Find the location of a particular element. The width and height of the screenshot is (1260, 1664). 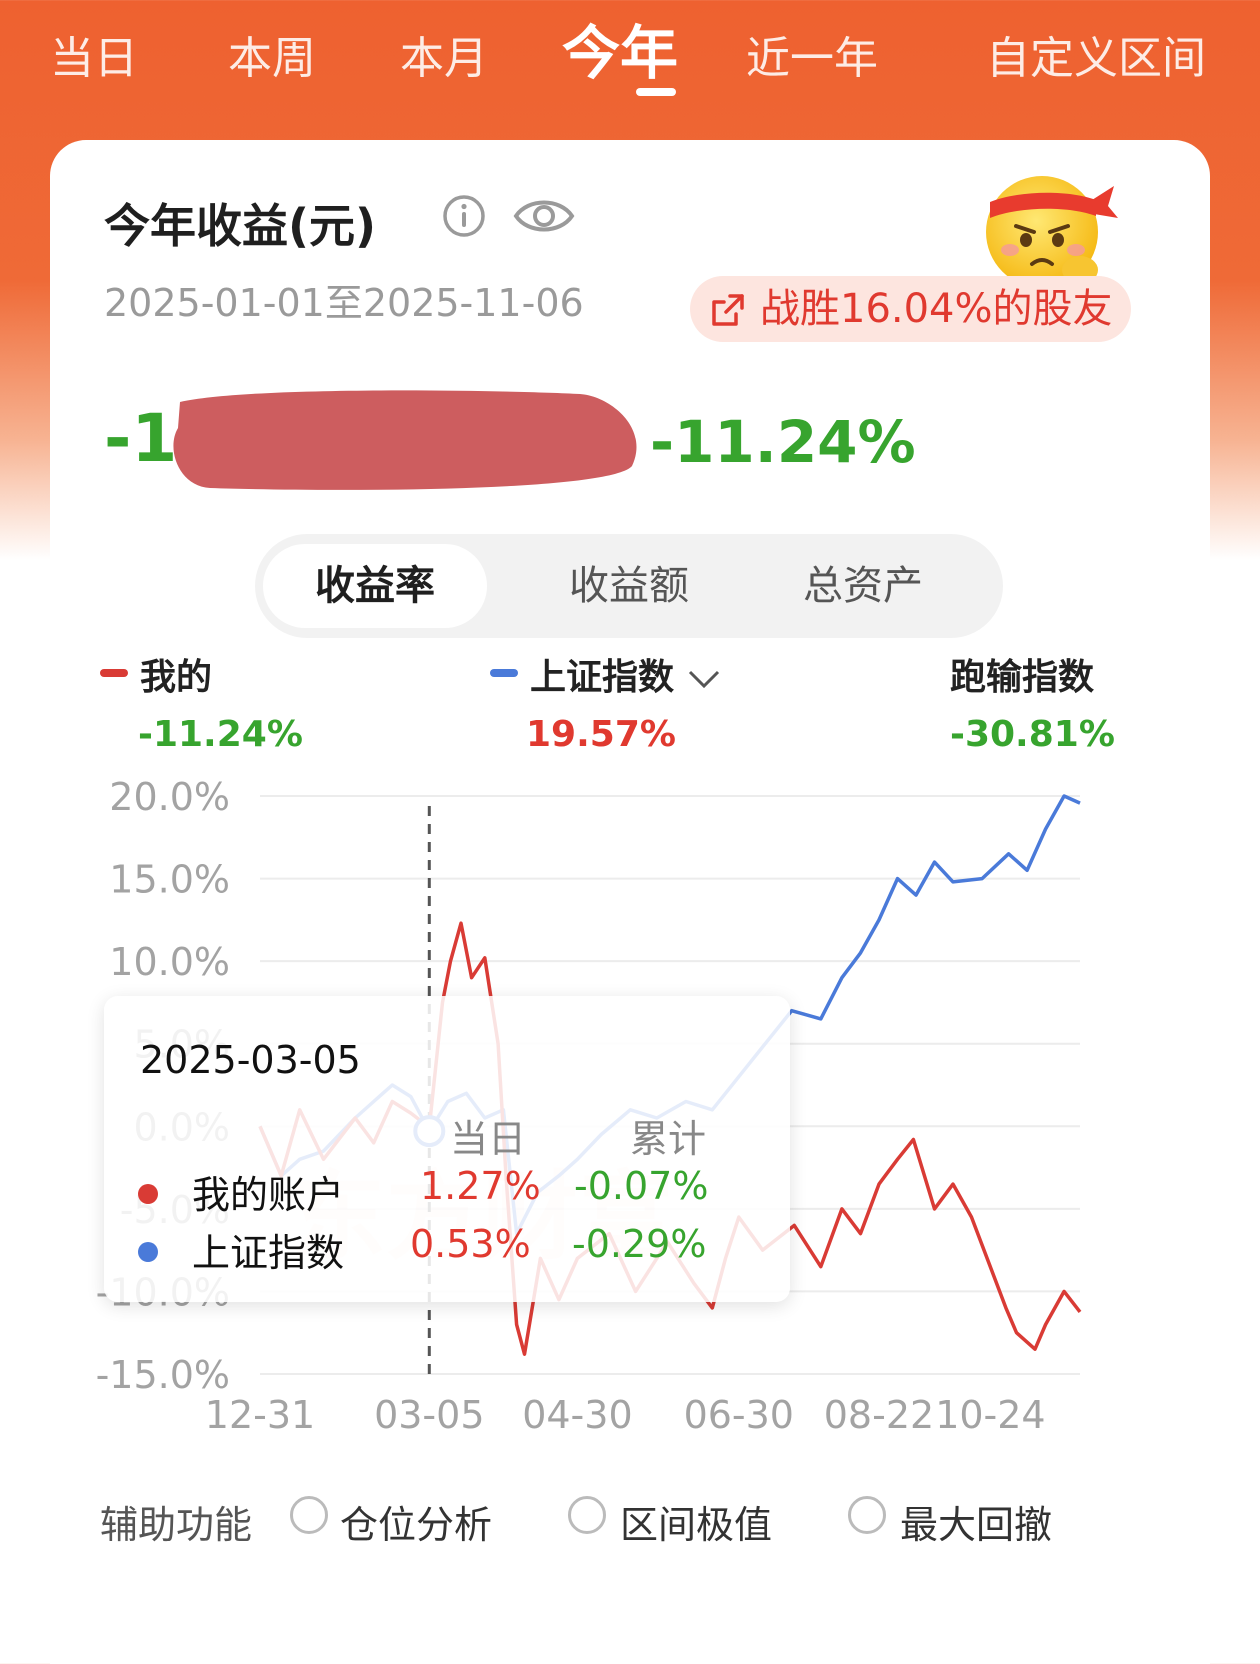

legend-index: 上证指数 19.57% is located at coordinates (605, 701).